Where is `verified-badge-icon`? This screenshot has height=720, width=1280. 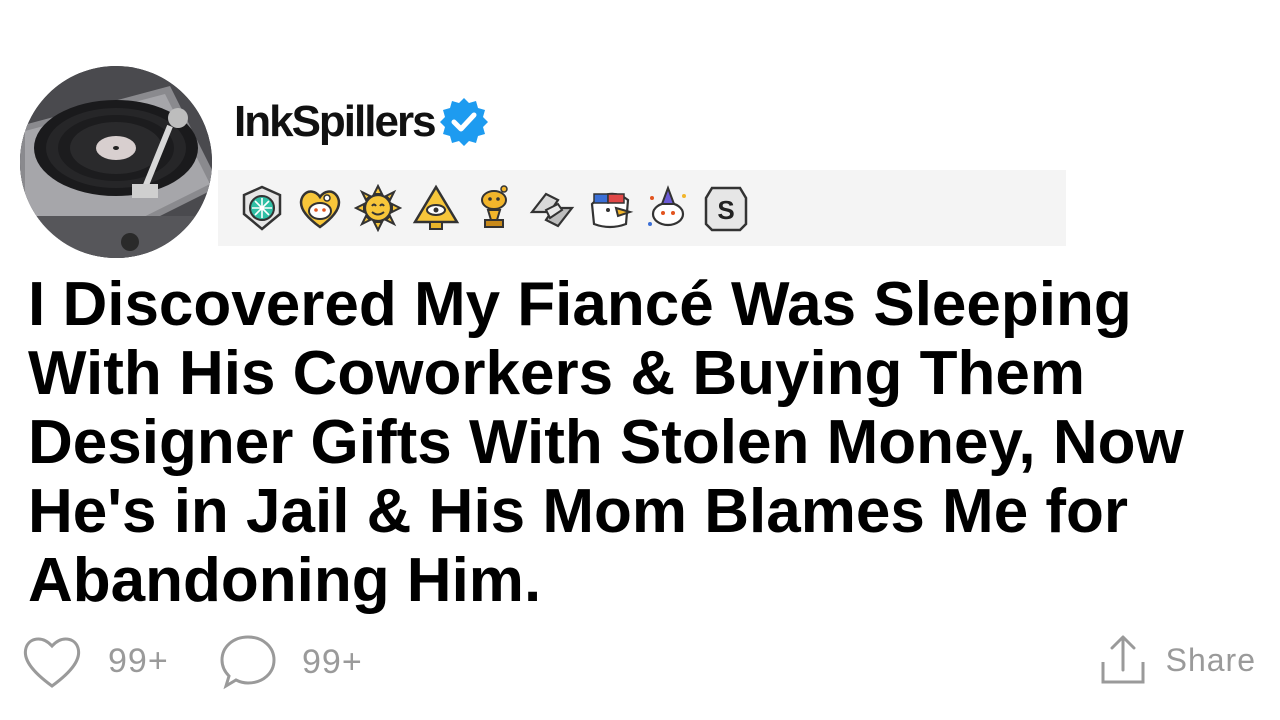
verified-badge-icon is located at coordinates (463, 122).